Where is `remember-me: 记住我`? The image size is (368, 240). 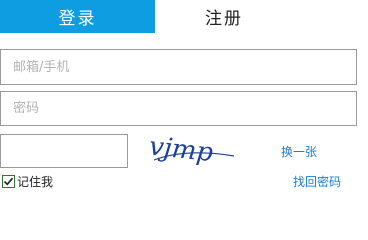
remember-me: 记住我 is located at coordinates (27, 181).